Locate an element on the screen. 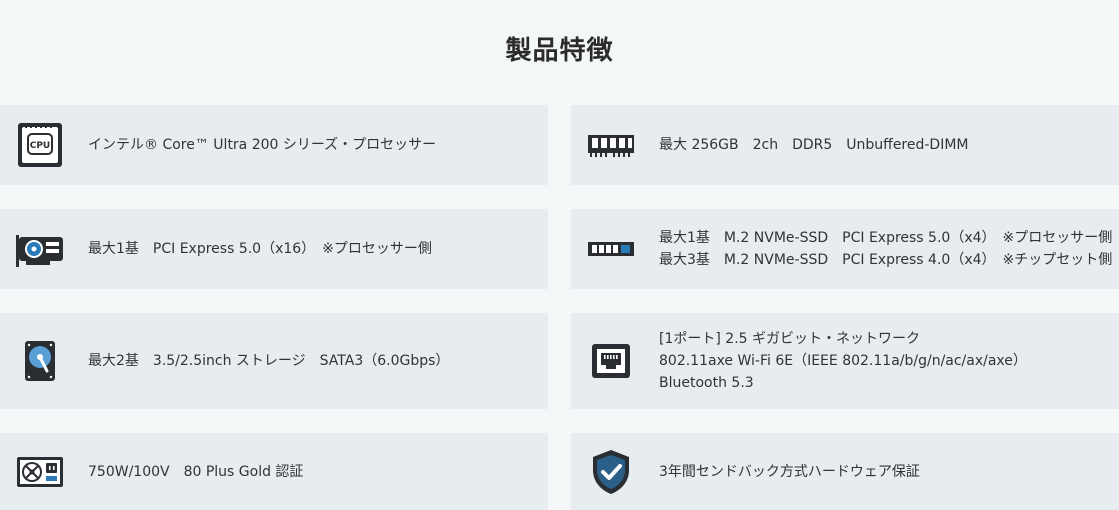 The width and height of the screenshot is (1119, 510). feature-card-gpu: 最大1基 PCI Express 5.0（x16） ※プロセッサー側 is located at coordinates (274, 249).